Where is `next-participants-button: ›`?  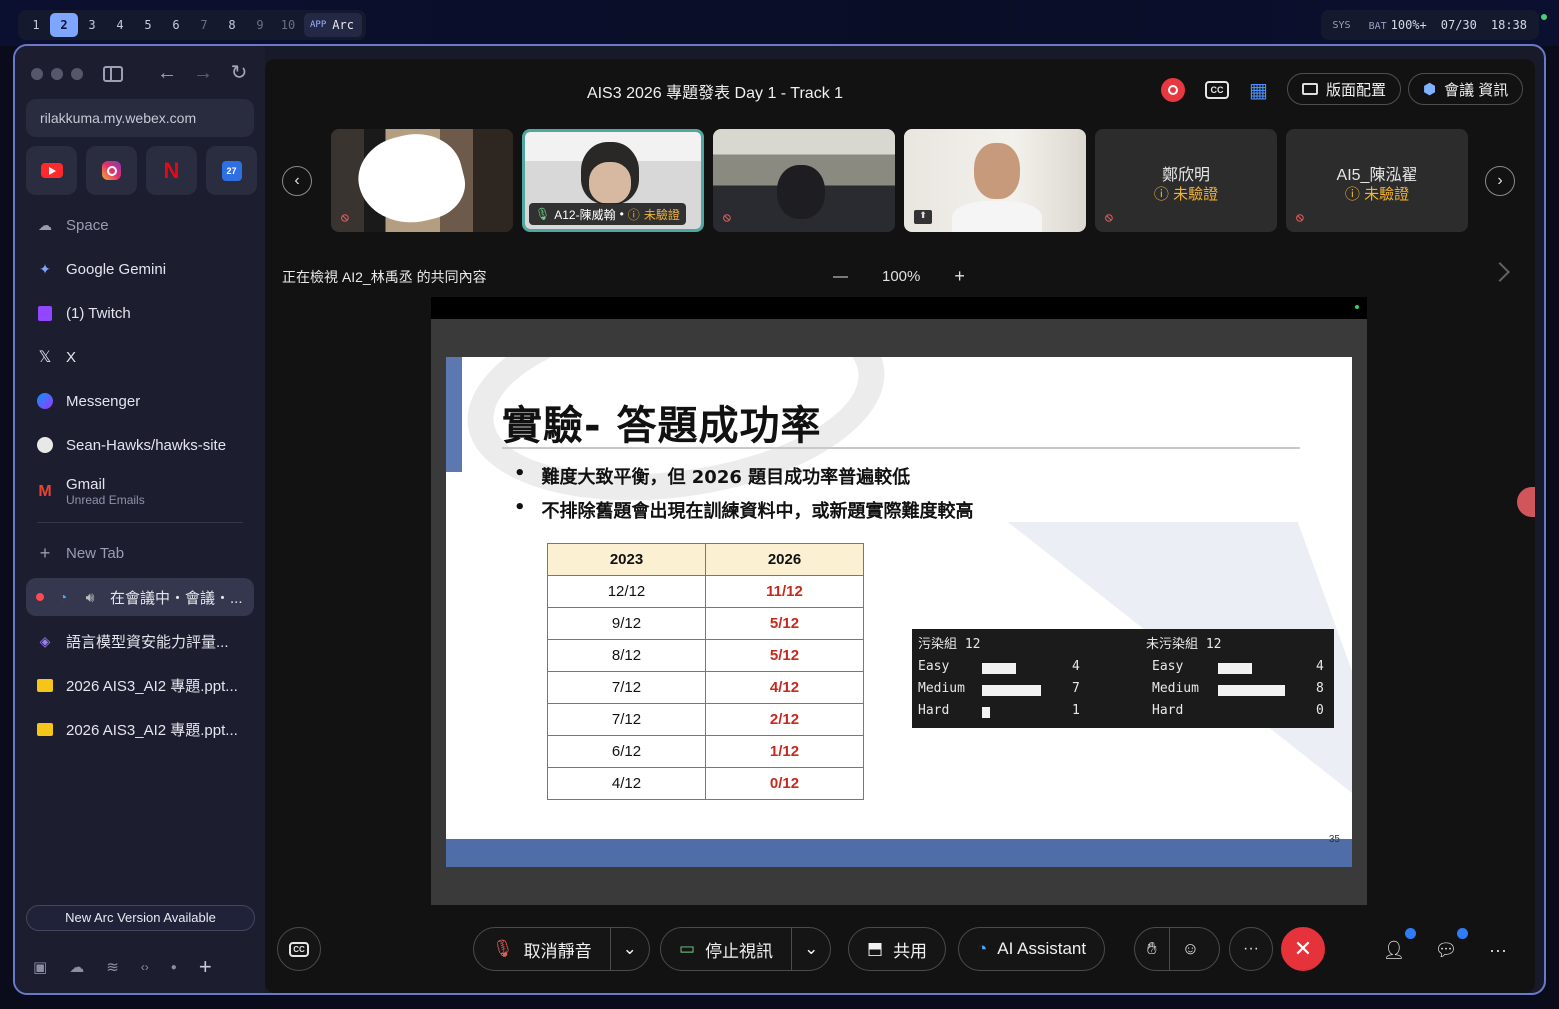
next-participants-button: › is located at coordinates (1500, 181).